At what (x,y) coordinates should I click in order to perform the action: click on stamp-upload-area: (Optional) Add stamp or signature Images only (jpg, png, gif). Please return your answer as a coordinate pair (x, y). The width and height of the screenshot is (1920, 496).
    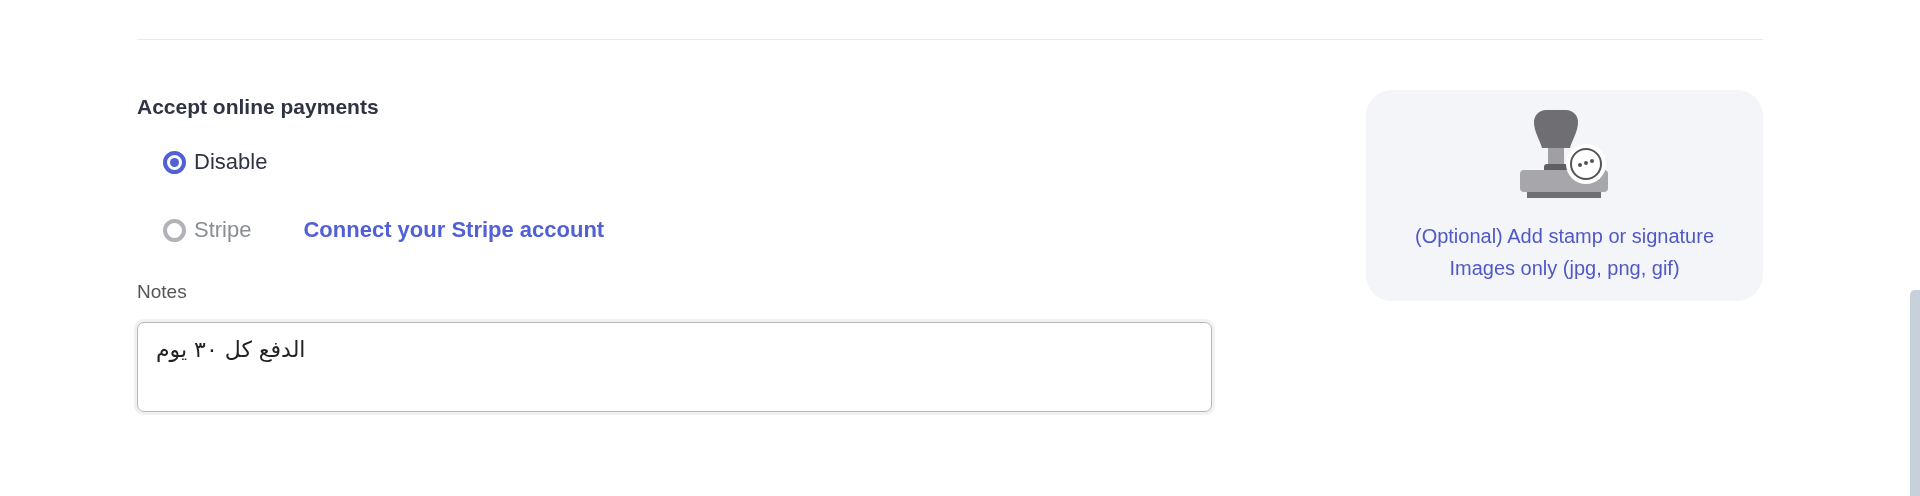
    Looking at the image, I should click on (1564, 195).